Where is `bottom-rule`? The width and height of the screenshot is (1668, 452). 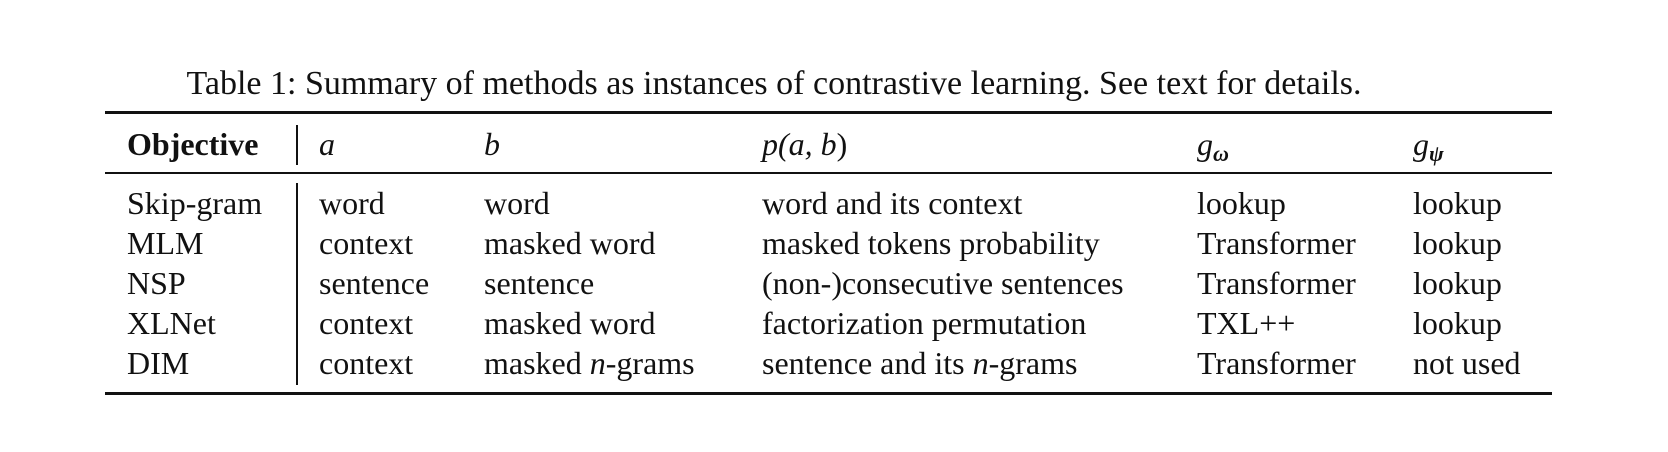
bottom-rule is located at coordinates (828, 393).